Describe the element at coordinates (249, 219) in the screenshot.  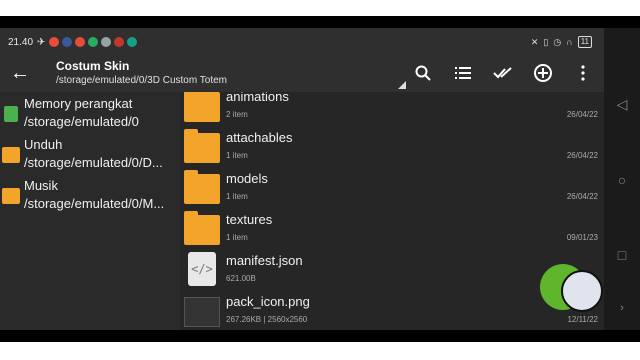
I see `file-name: textures` at that location.